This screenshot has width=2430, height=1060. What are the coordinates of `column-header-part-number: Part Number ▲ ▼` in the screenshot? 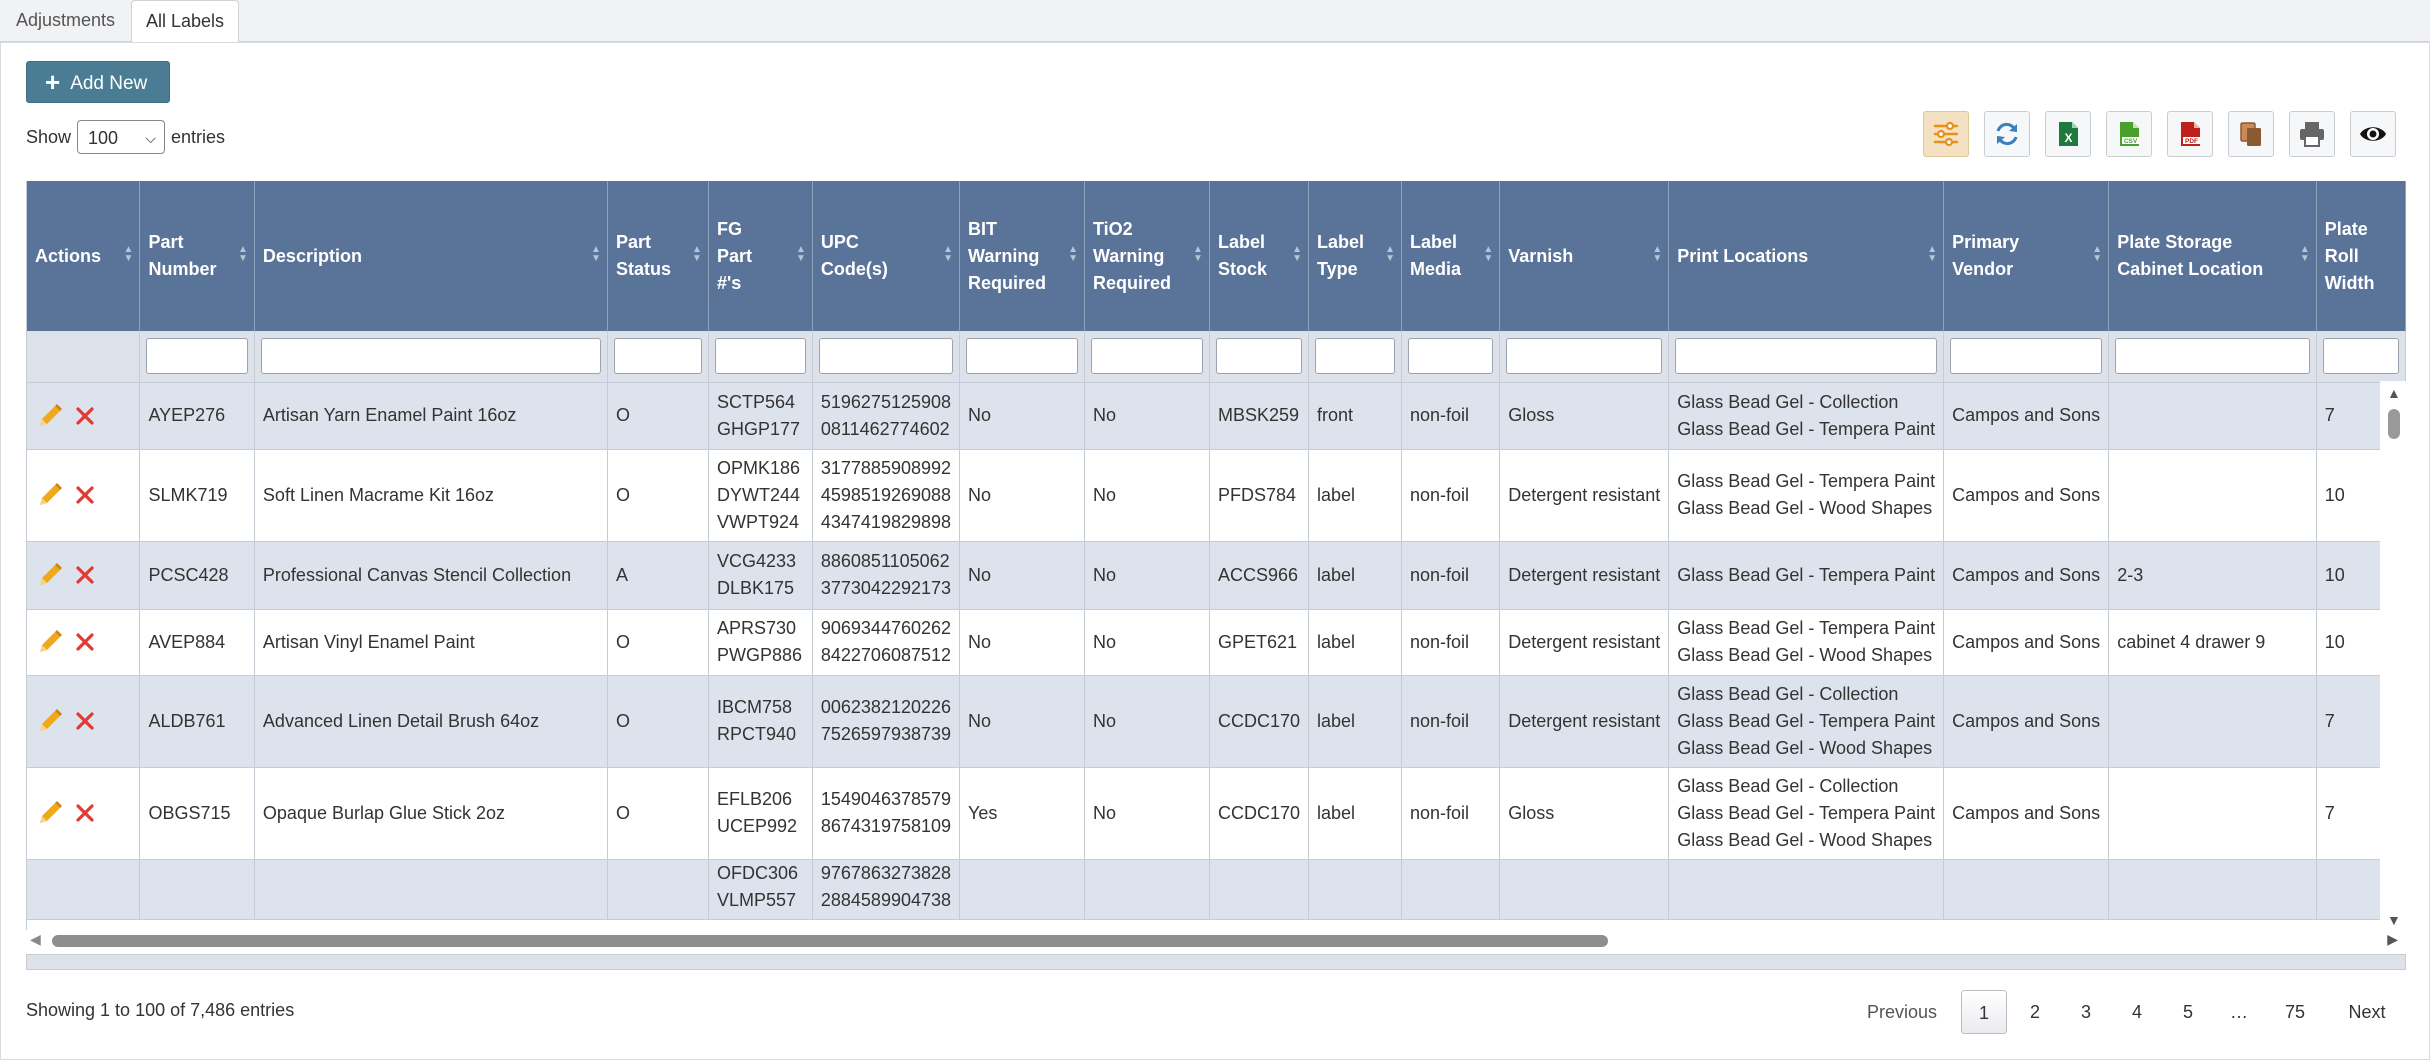 It's located at (197, 256).